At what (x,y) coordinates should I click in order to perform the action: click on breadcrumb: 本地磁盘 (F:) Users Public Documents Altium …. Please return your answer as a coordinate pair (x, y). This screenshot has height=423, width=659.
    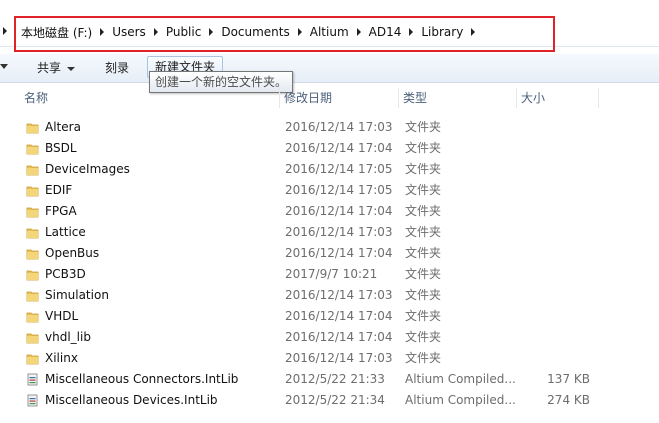
    Looking at the image, I should click on (250, 32).